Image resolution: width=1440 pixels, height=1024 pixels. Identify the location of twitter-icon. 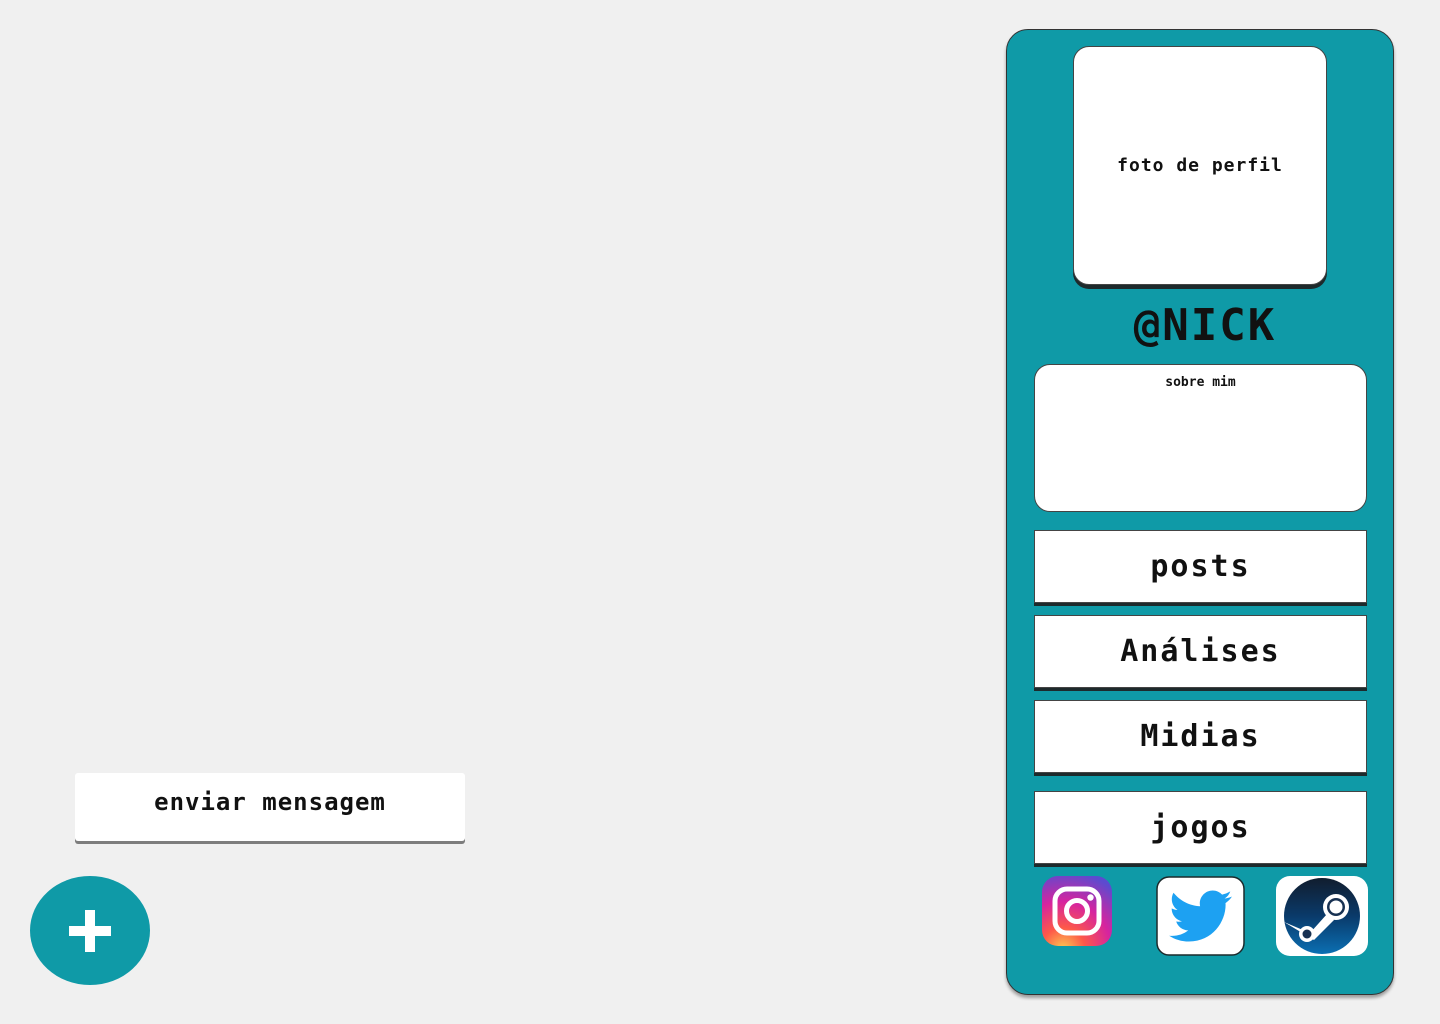
(1200, 916).